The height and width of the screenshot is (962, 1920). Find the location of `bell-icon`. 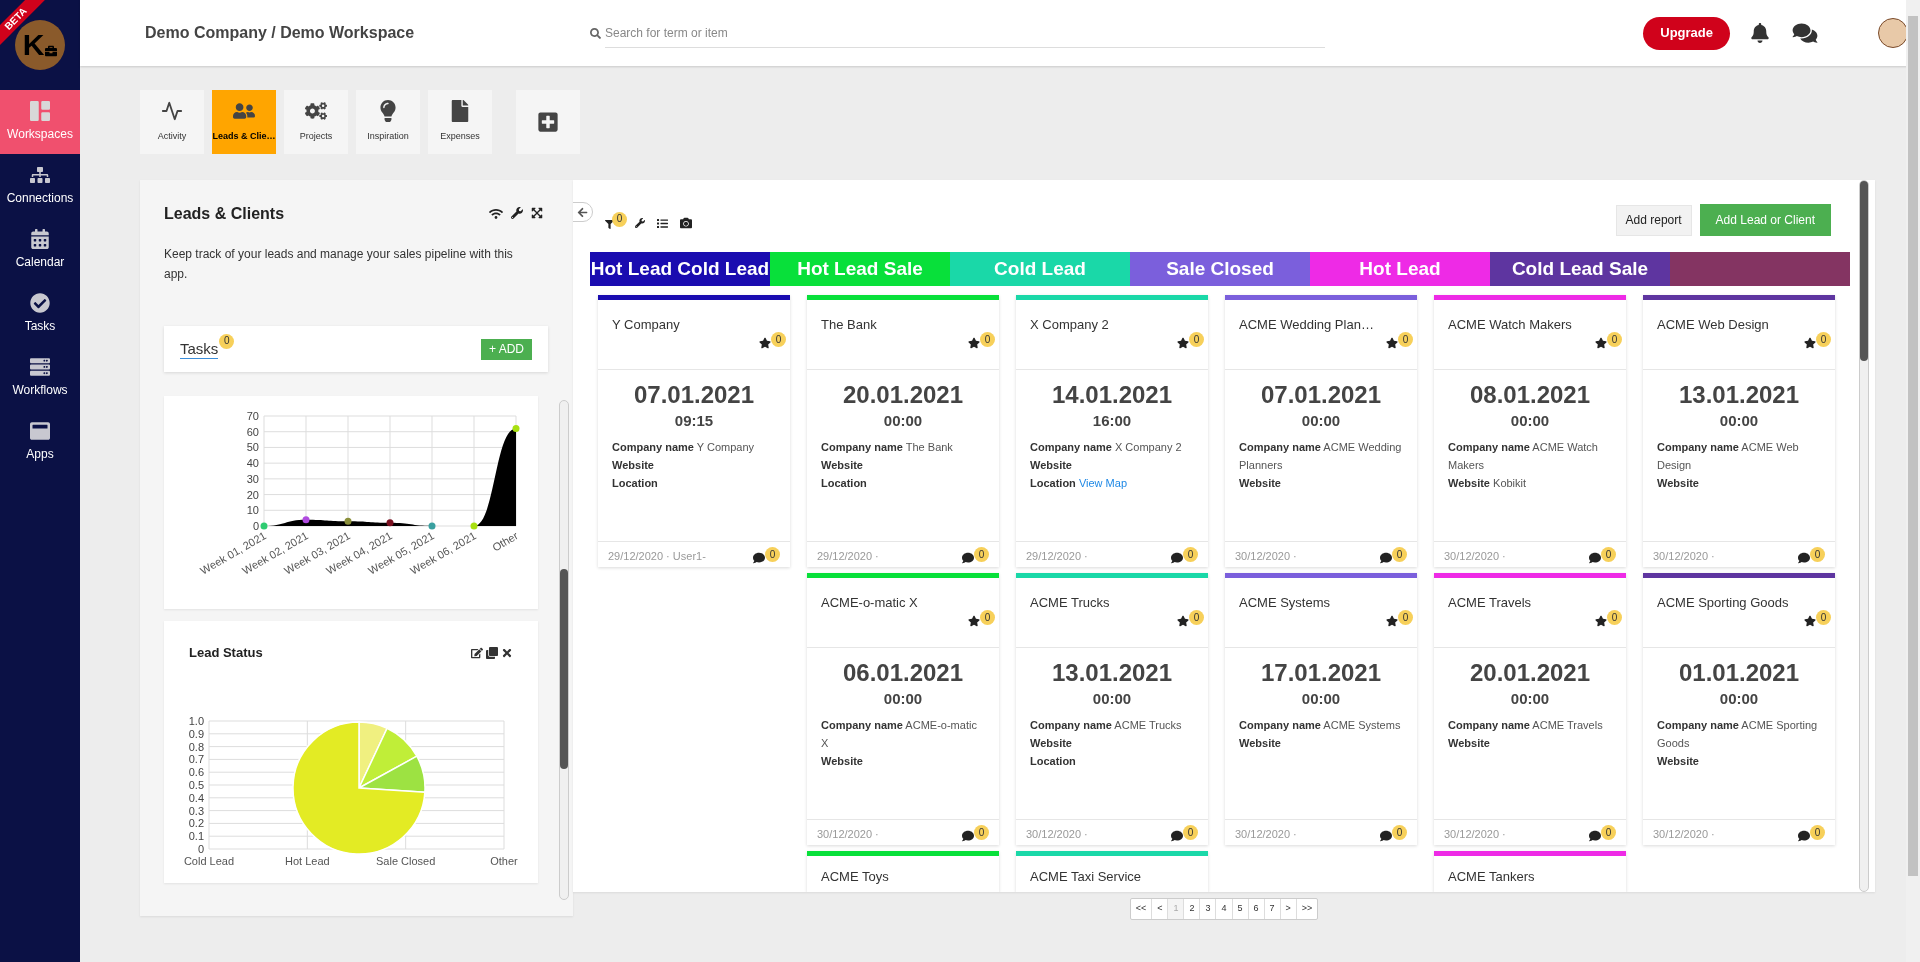

bell-icon is located at coordinates (1760, 33).